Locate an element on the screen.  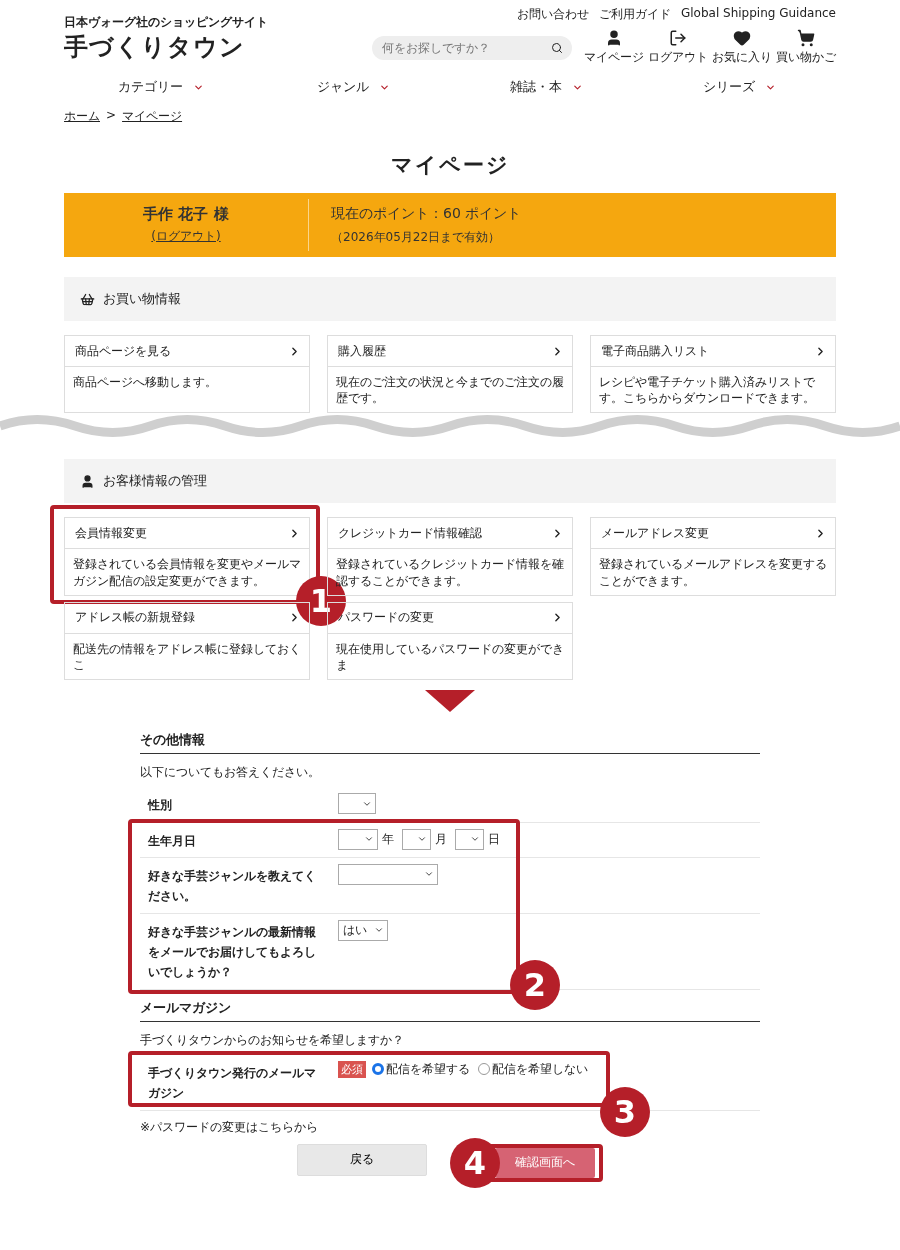
logout-link: (ログアウト) is located at coordinates (186, 236).